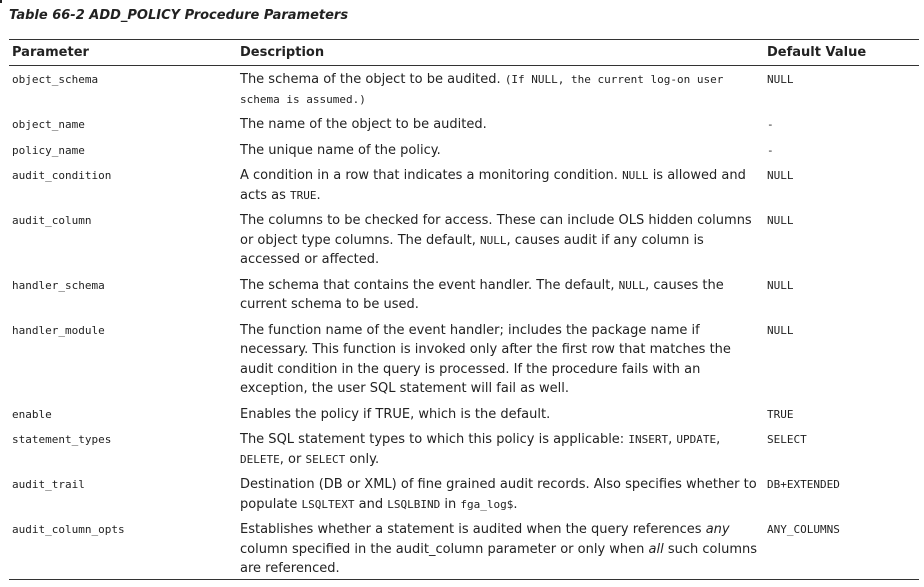 This screenshot has height=587, width=924. I want to click on header-default-value: Default Value, so click(841, 52).